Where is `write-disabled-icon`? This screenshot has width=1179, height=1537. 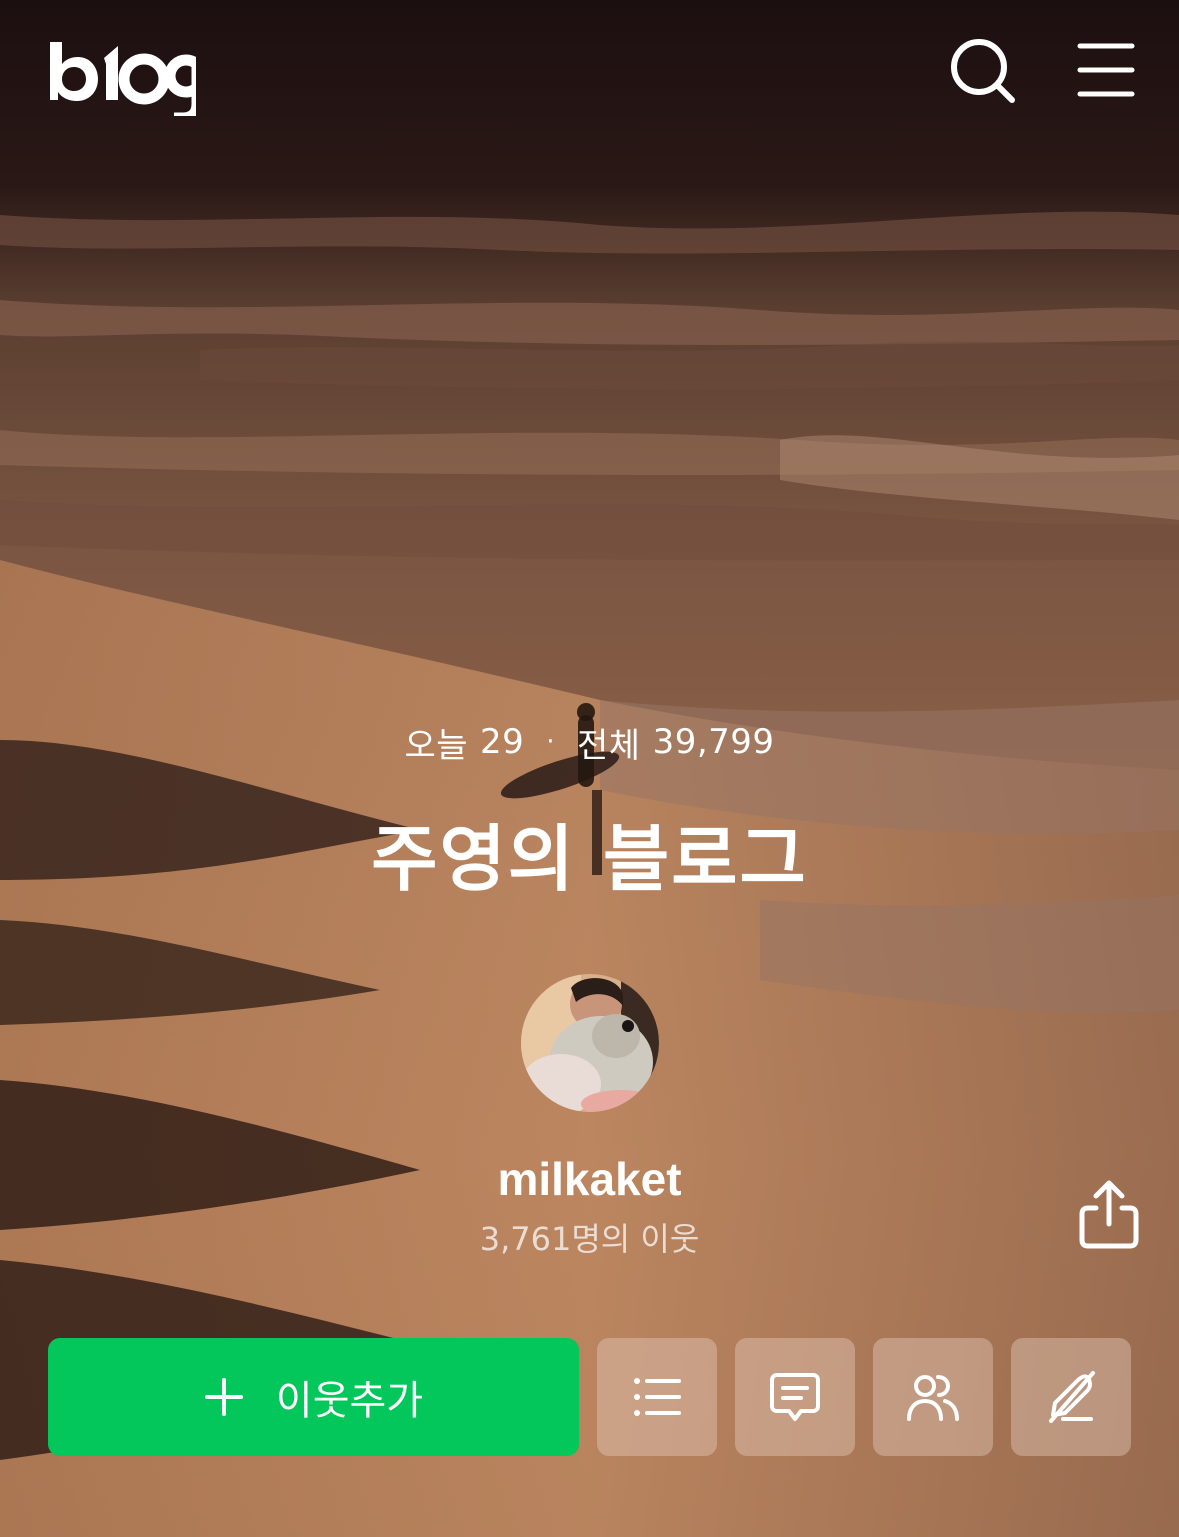
write-disabled-icon is located at coordinates (1072, 1397).